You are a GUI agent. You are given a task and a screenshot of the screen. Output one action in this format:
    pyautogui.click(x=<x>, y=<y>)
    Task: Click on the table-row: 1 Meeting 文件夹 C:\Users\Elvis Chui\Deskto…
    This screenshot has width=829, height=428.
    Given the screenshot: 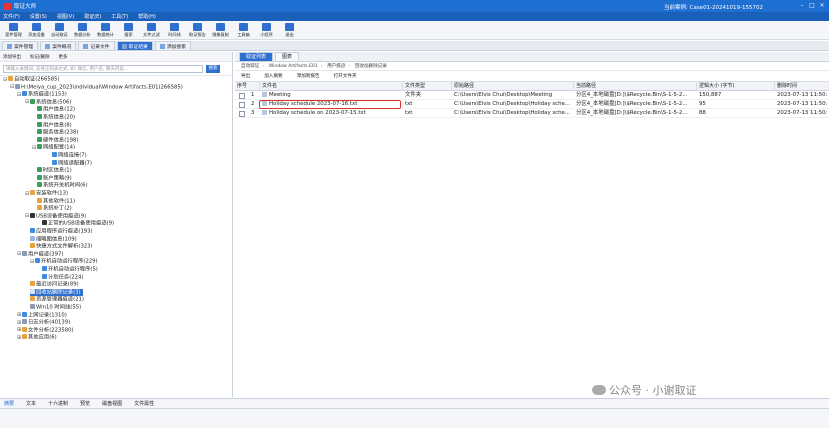 What is the action you would take?
    pyautogui.click(x=532, y=95)
    